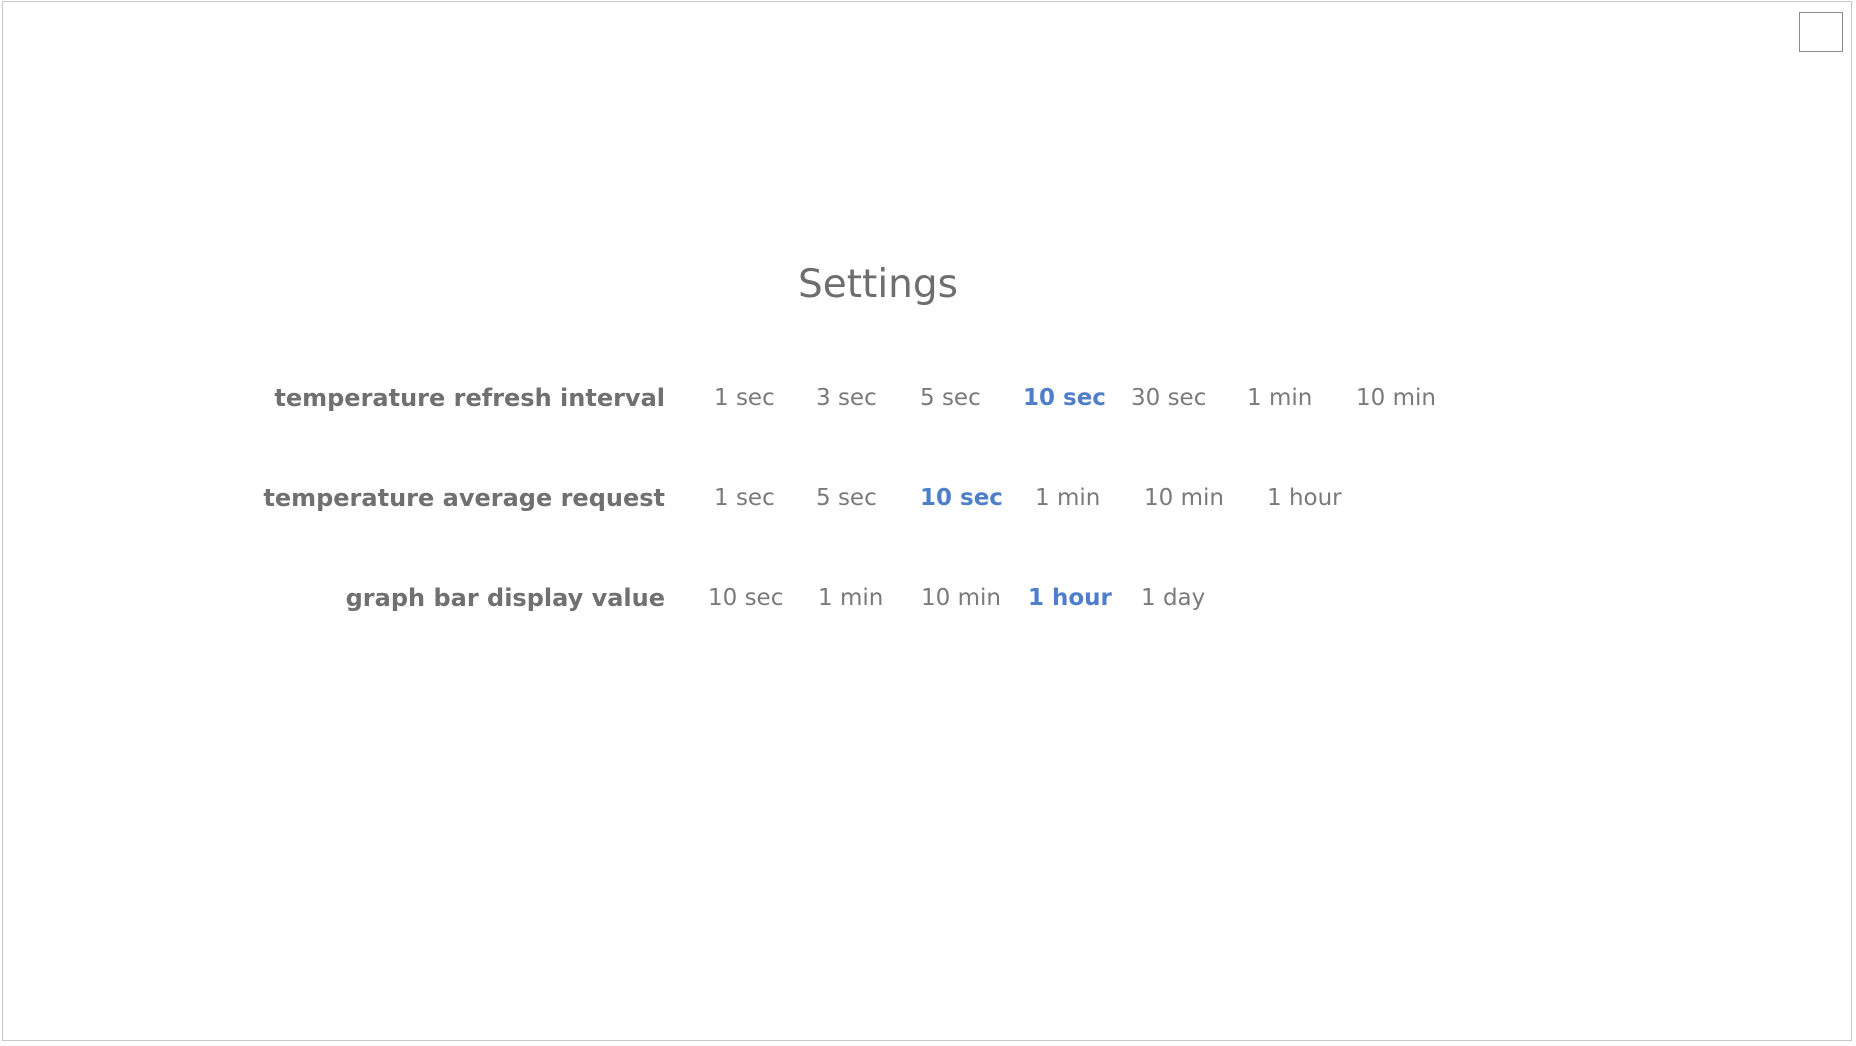 The image size is (1856, 1046). What do you see at coordinates (469, 398) in the screenshot?
I see `setting-label: temperature refresh interval` at bounding box center [469, 398].